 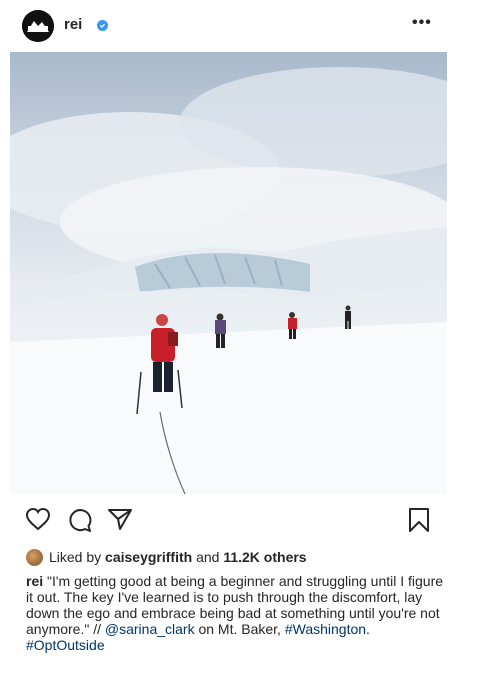 What do you see at coordinates (73, 24) in the screenshot?
I see `post-username: rei` at bounding box center [73, 24].